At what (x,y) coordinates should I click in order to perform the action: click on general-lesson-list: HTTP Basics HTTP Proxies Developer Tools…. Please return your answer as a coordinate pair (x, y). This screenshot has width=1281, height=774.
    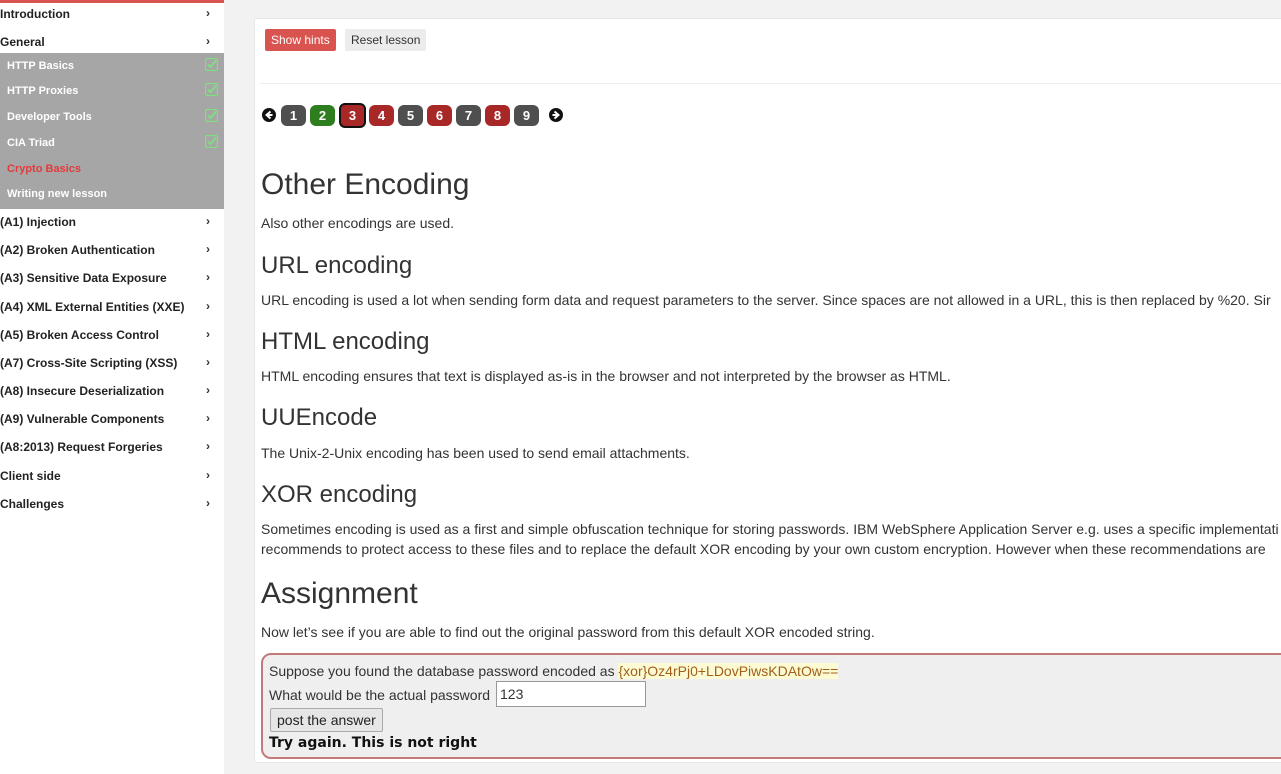
    Looking at the image, I should click on (112, 131).